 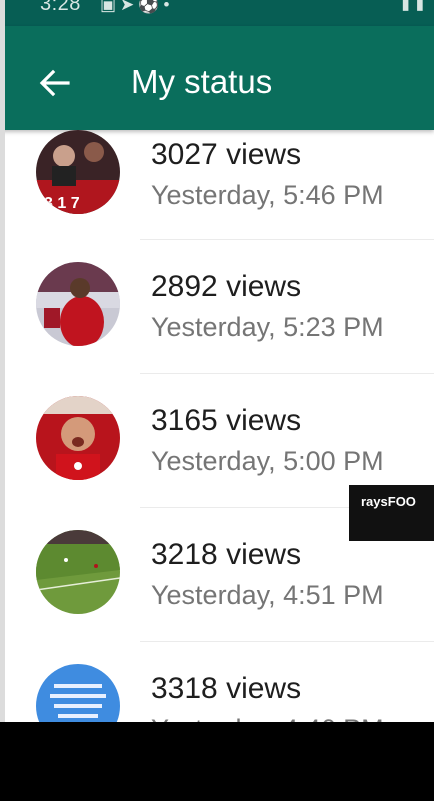 What do you see at coordinates (267, 595) in the screenshot?
I see `status-timestamp: Yesterday, 4:51 PM` at bounding box center [267, 595].